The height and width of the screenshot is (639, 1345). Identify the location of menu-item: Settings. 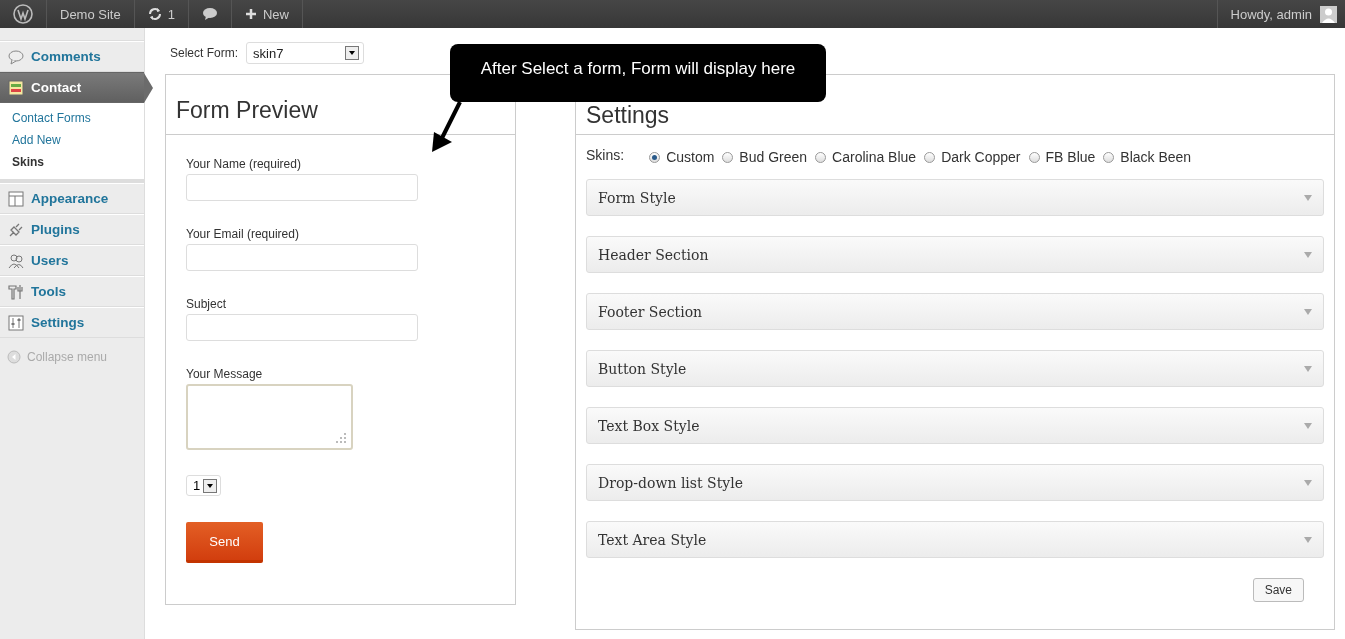
(72, 322).